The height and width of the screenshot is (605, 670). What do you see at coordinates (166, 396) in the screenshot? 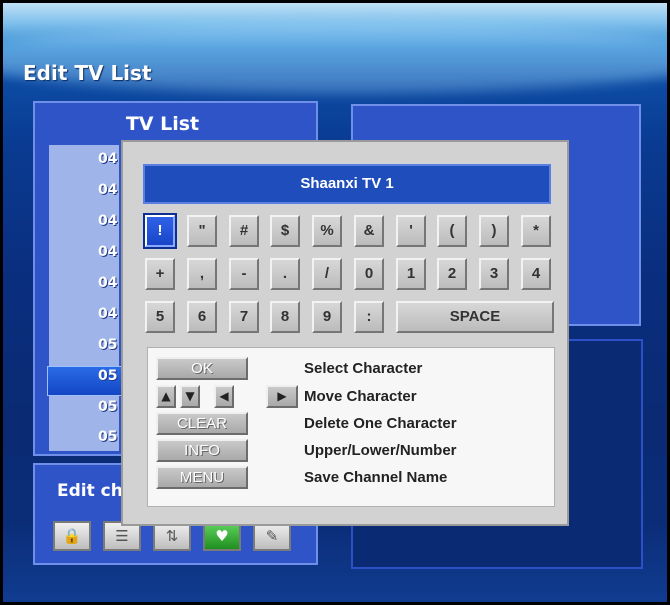
I see `up-arrow-icon: ▲` at bounding box center [166, 396].